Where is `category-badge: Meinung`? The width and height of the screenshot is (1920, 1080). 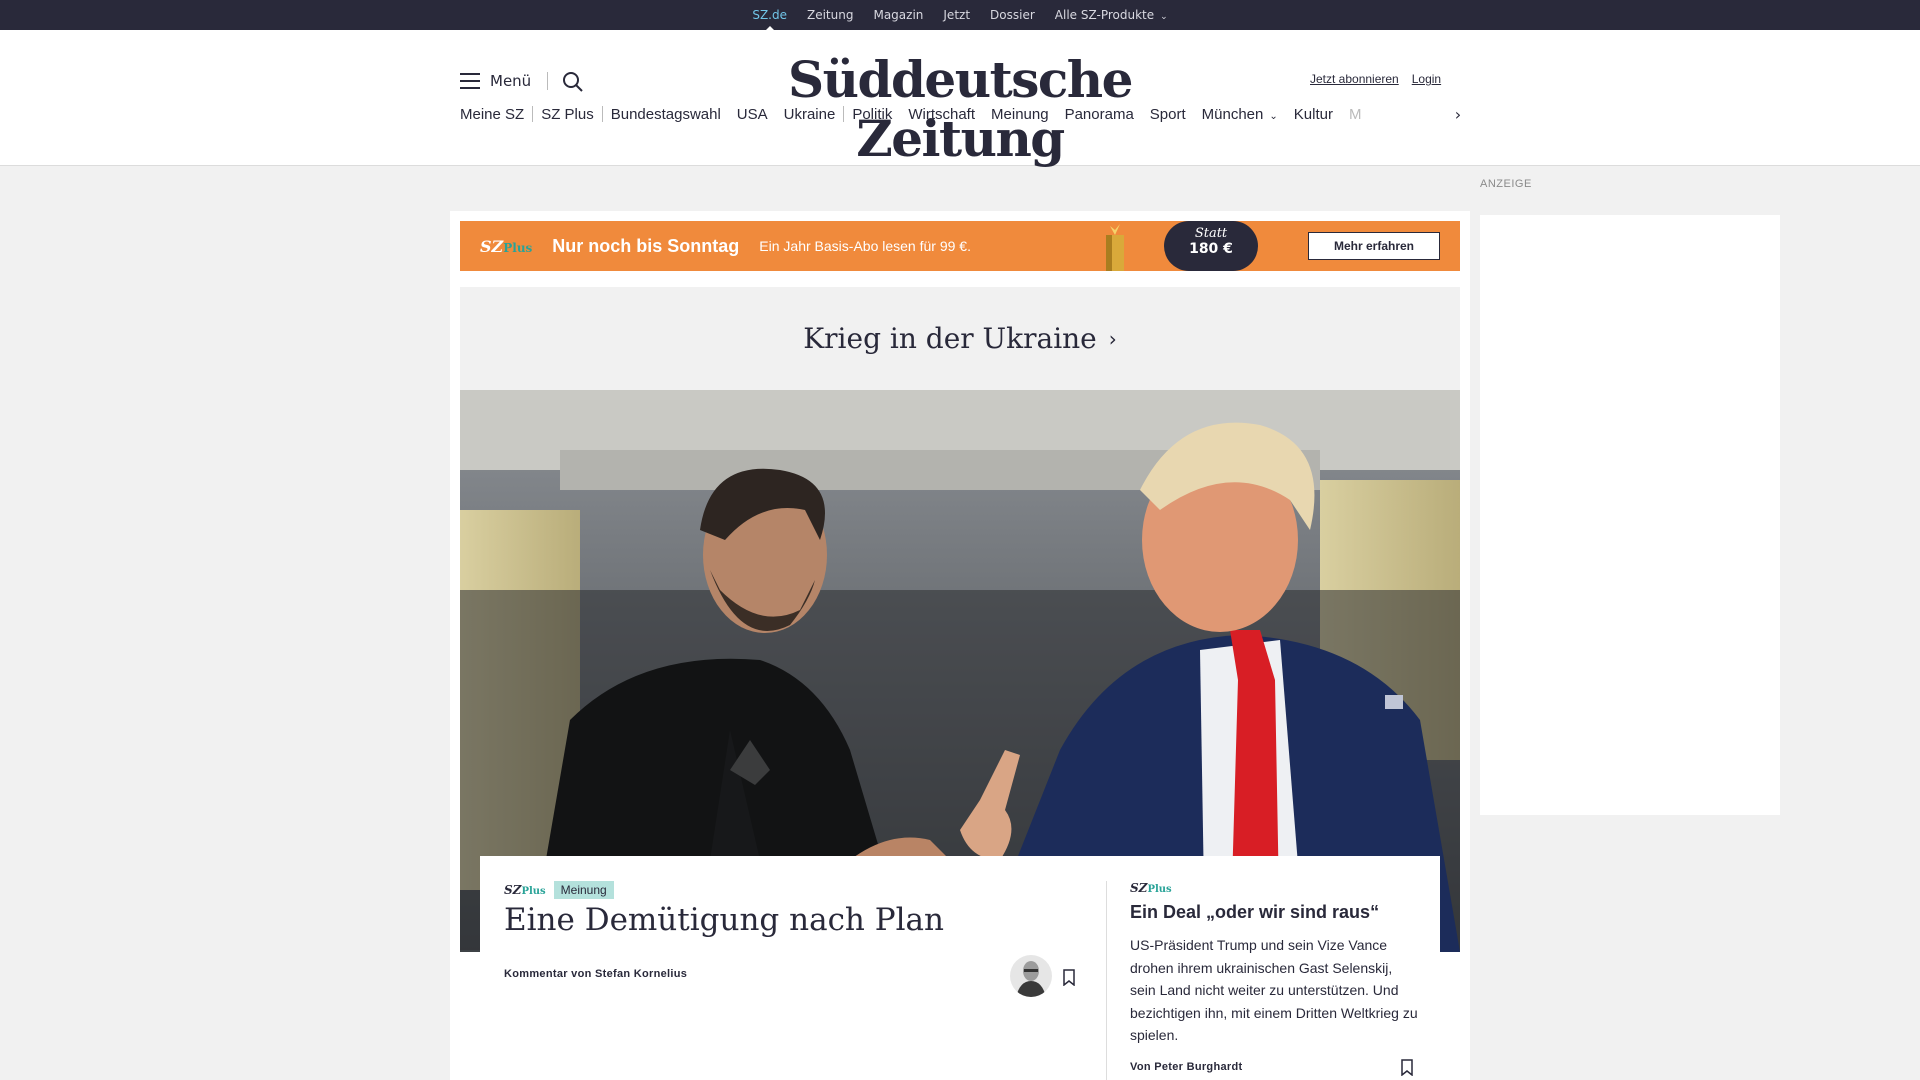 category-badge: Meinung is located at coordinates (583, 890).